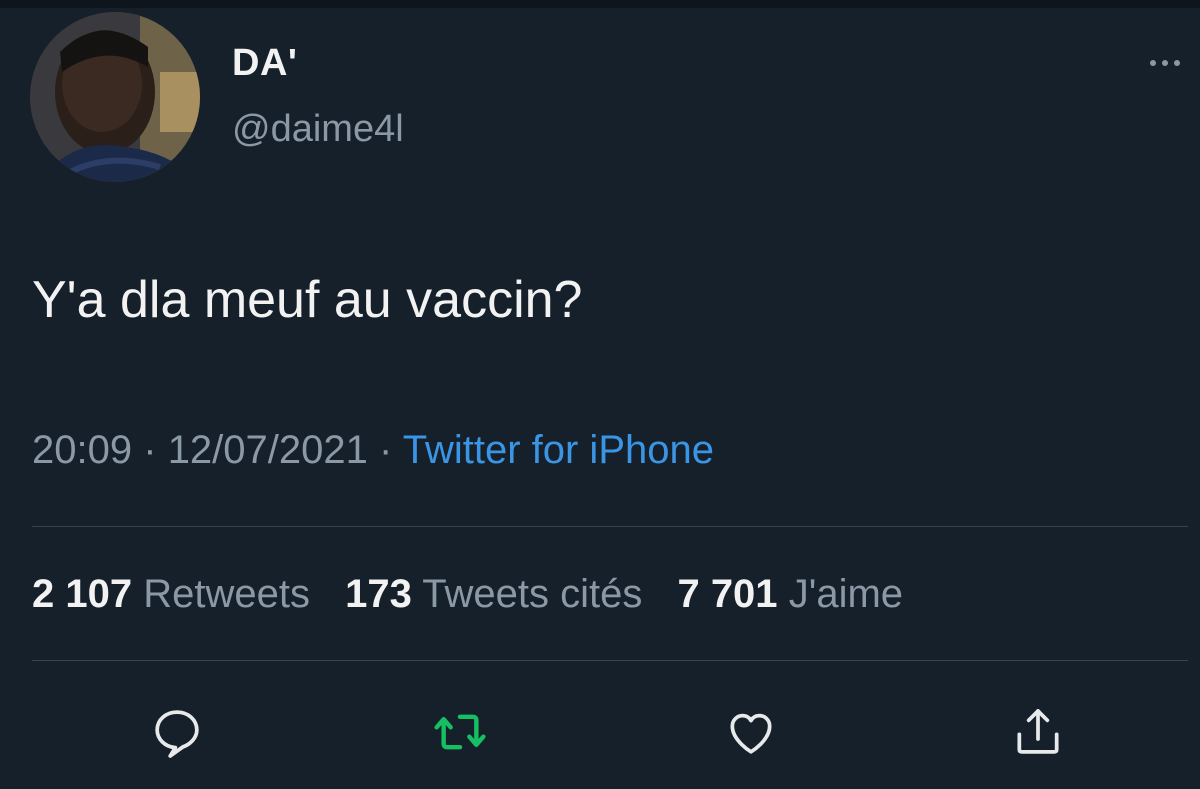  I want to click on tweet-source-link: Twitter for iPhone, so click(558, 450).